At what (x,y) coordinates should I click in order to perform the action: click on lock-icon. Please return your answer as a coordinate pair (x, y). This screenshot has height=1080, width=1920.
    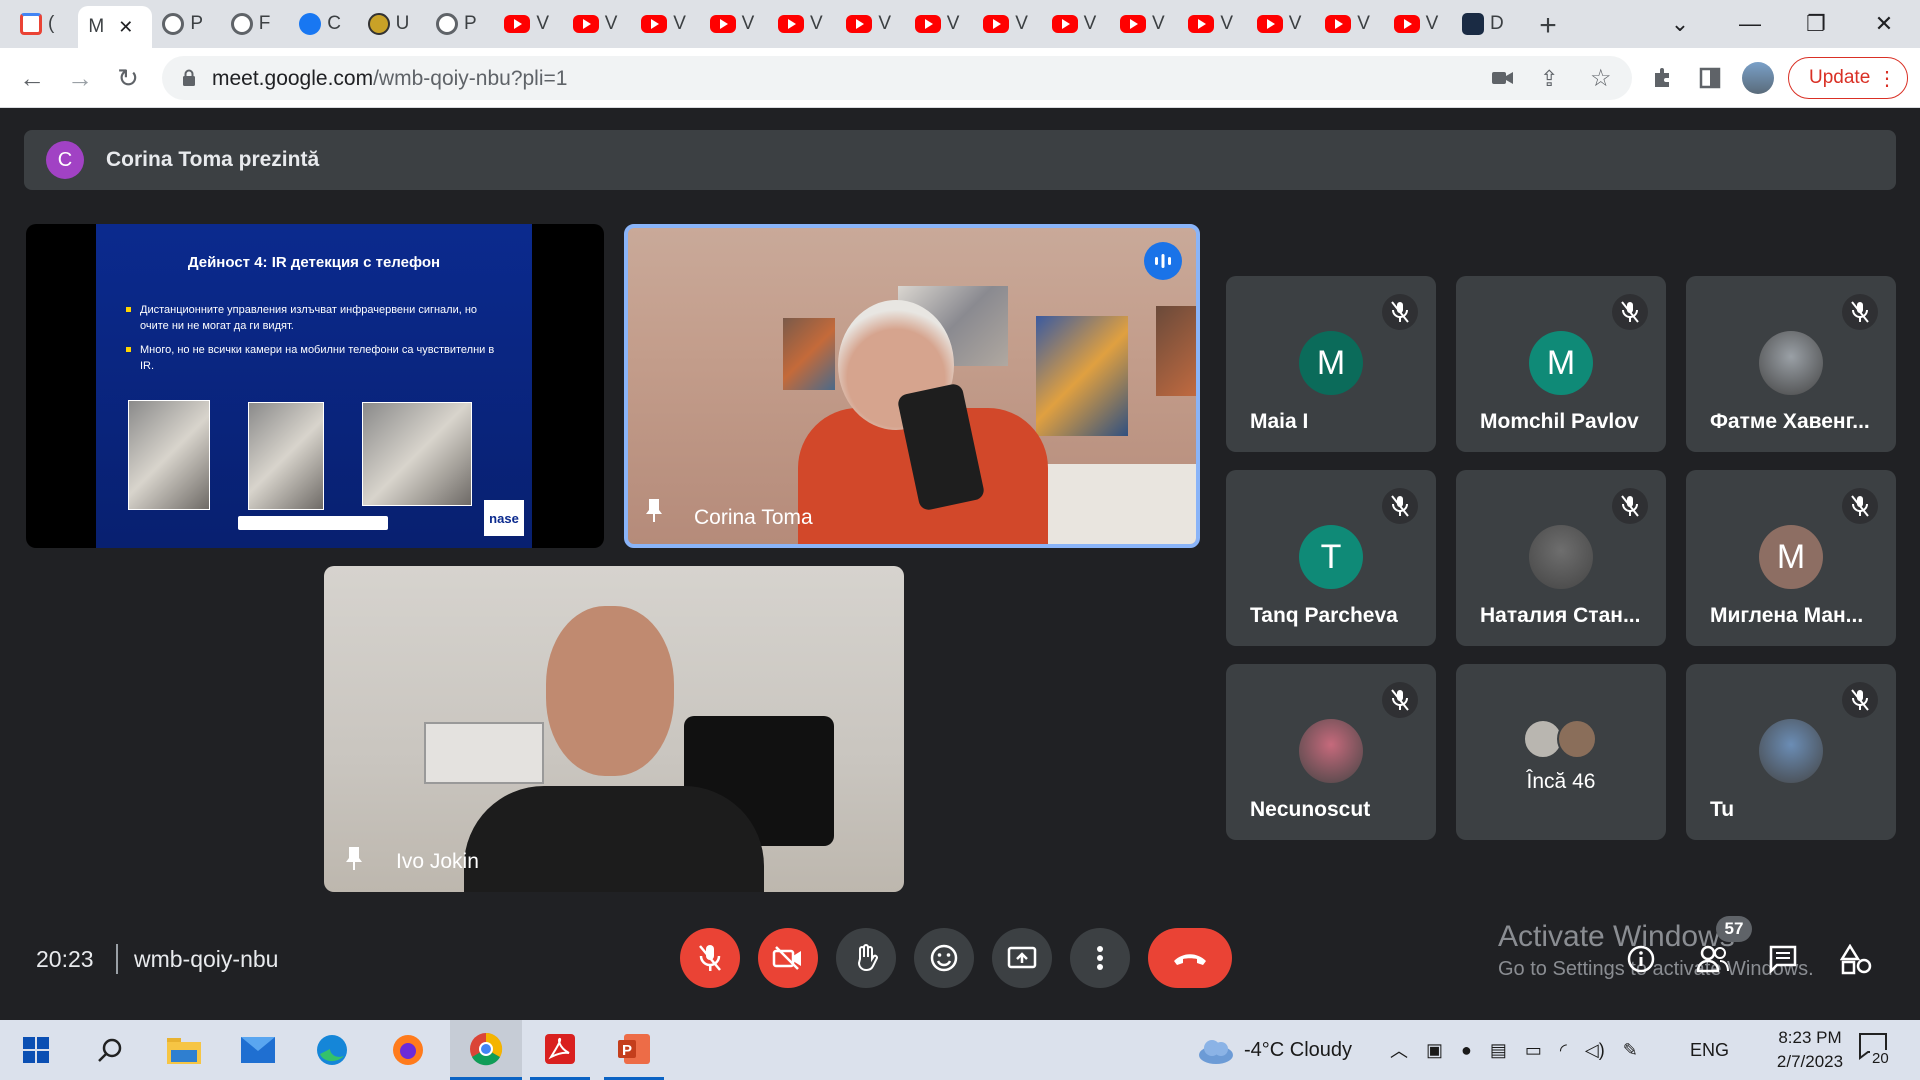
    Looking at the image, I should click on (189, 78).